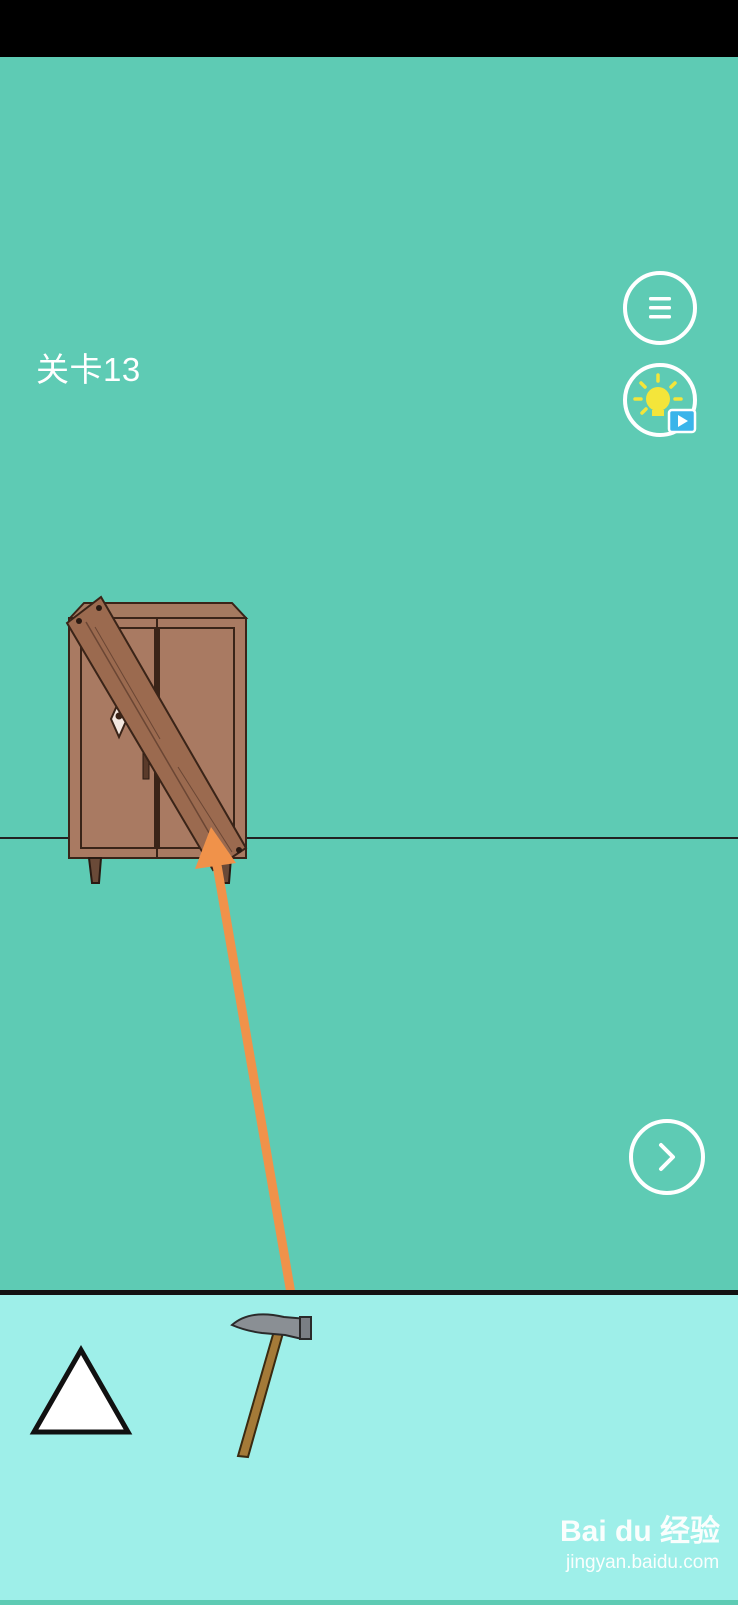 This screenshot has width=738, height=1605. Describe the element at coordinates (643, 1562) in the screenshot. I see `watermark-url: jingyan.baidu.com` at that location.